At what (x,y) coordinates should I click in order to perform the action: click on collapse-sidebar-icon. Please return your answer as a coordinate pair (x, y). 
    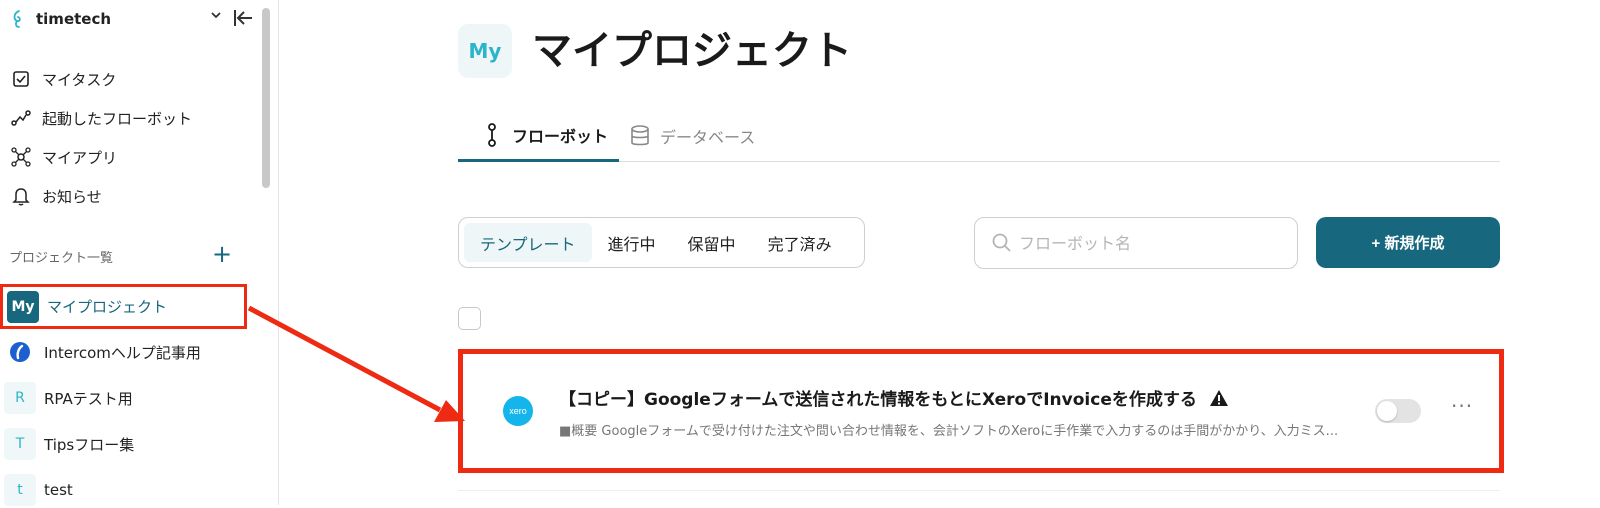
    Looking at the image, I should click on (243, 18).